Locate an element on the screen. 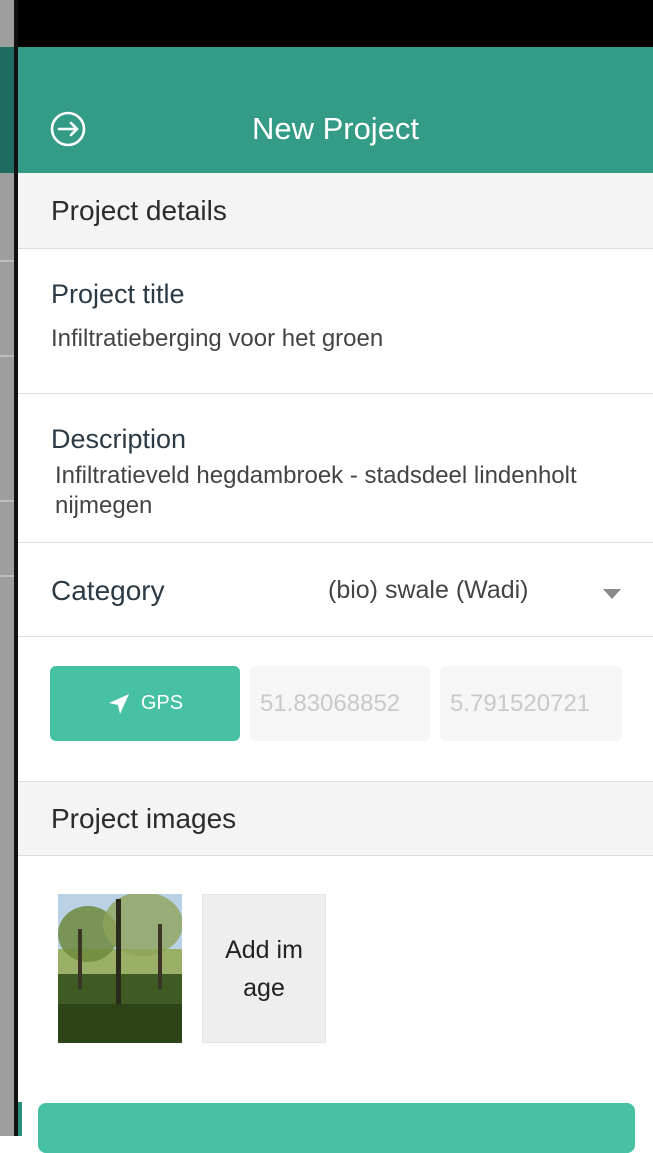 Image resolution: width=653 pixels, height=1153 pixels. description-label: Description is located at coordinates (119, 439).